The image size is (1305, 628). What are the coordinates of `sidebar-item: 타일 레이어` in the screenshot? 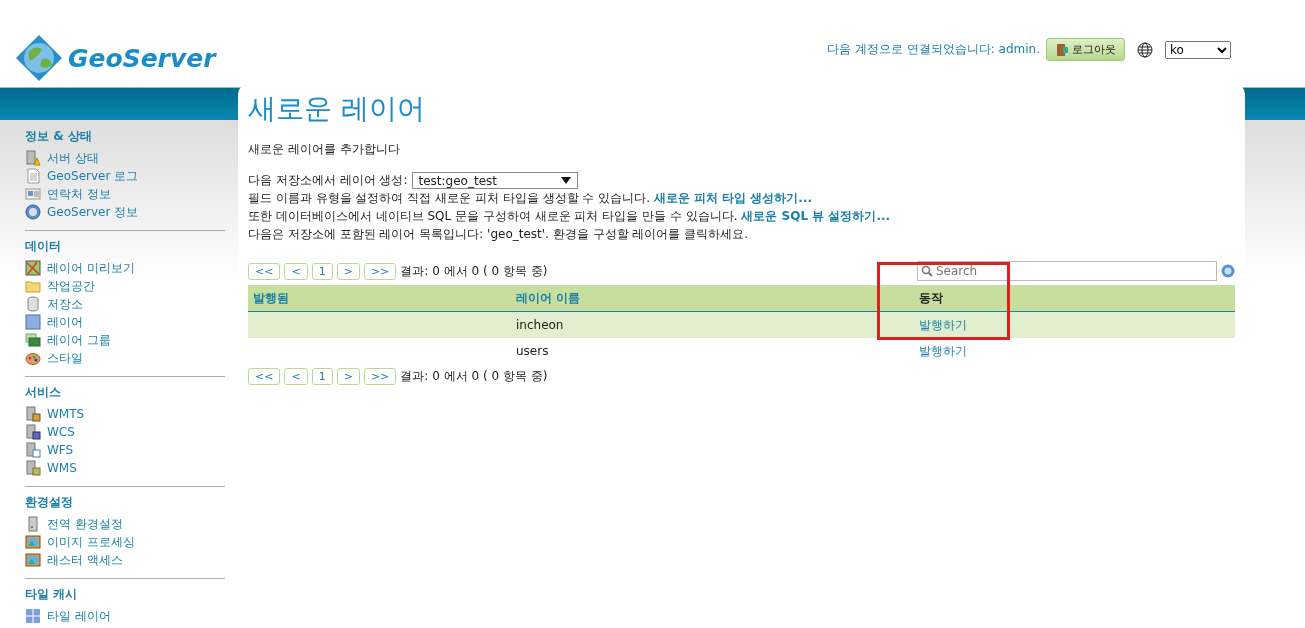 It's located at (125, 616).